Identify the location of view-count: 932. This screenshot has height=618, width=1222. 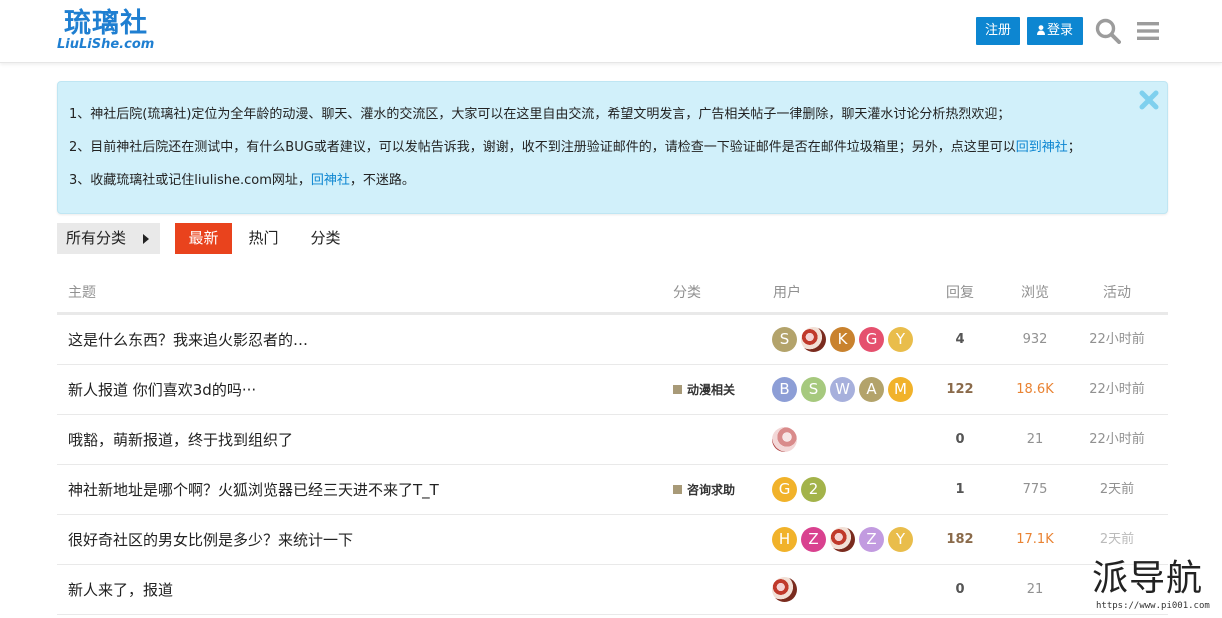
(1035, 339).